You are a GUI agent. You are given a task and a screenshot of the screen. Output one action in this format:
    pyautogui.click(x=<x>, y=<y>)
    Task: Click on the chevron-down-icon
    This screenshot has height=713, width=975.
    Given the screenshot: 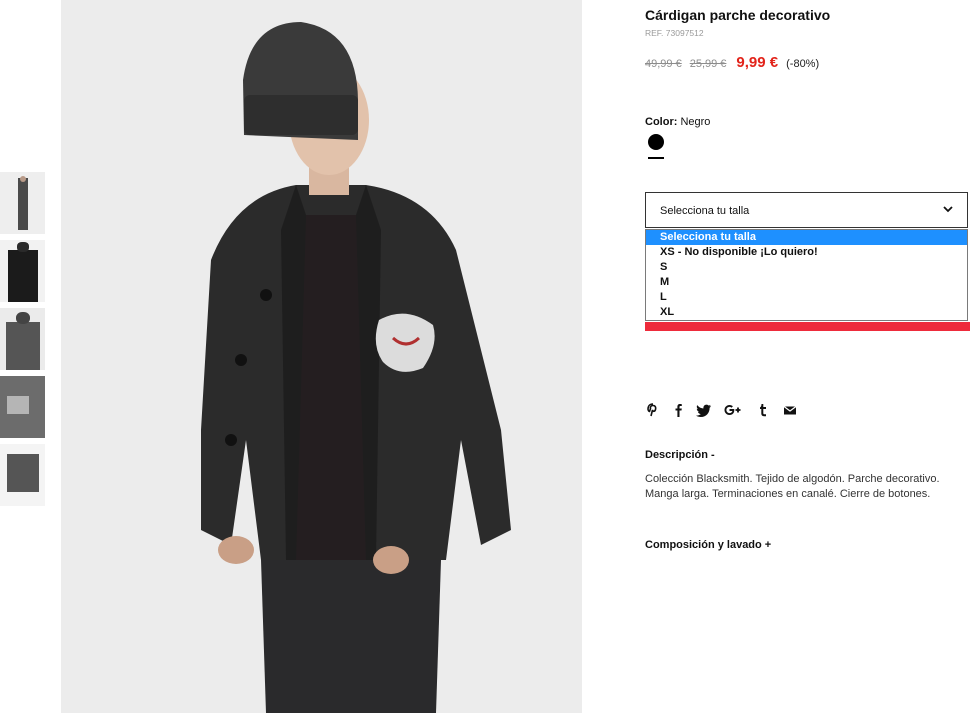 What is the action you would take?
    pyautogui.click(x=948, y=209)
    